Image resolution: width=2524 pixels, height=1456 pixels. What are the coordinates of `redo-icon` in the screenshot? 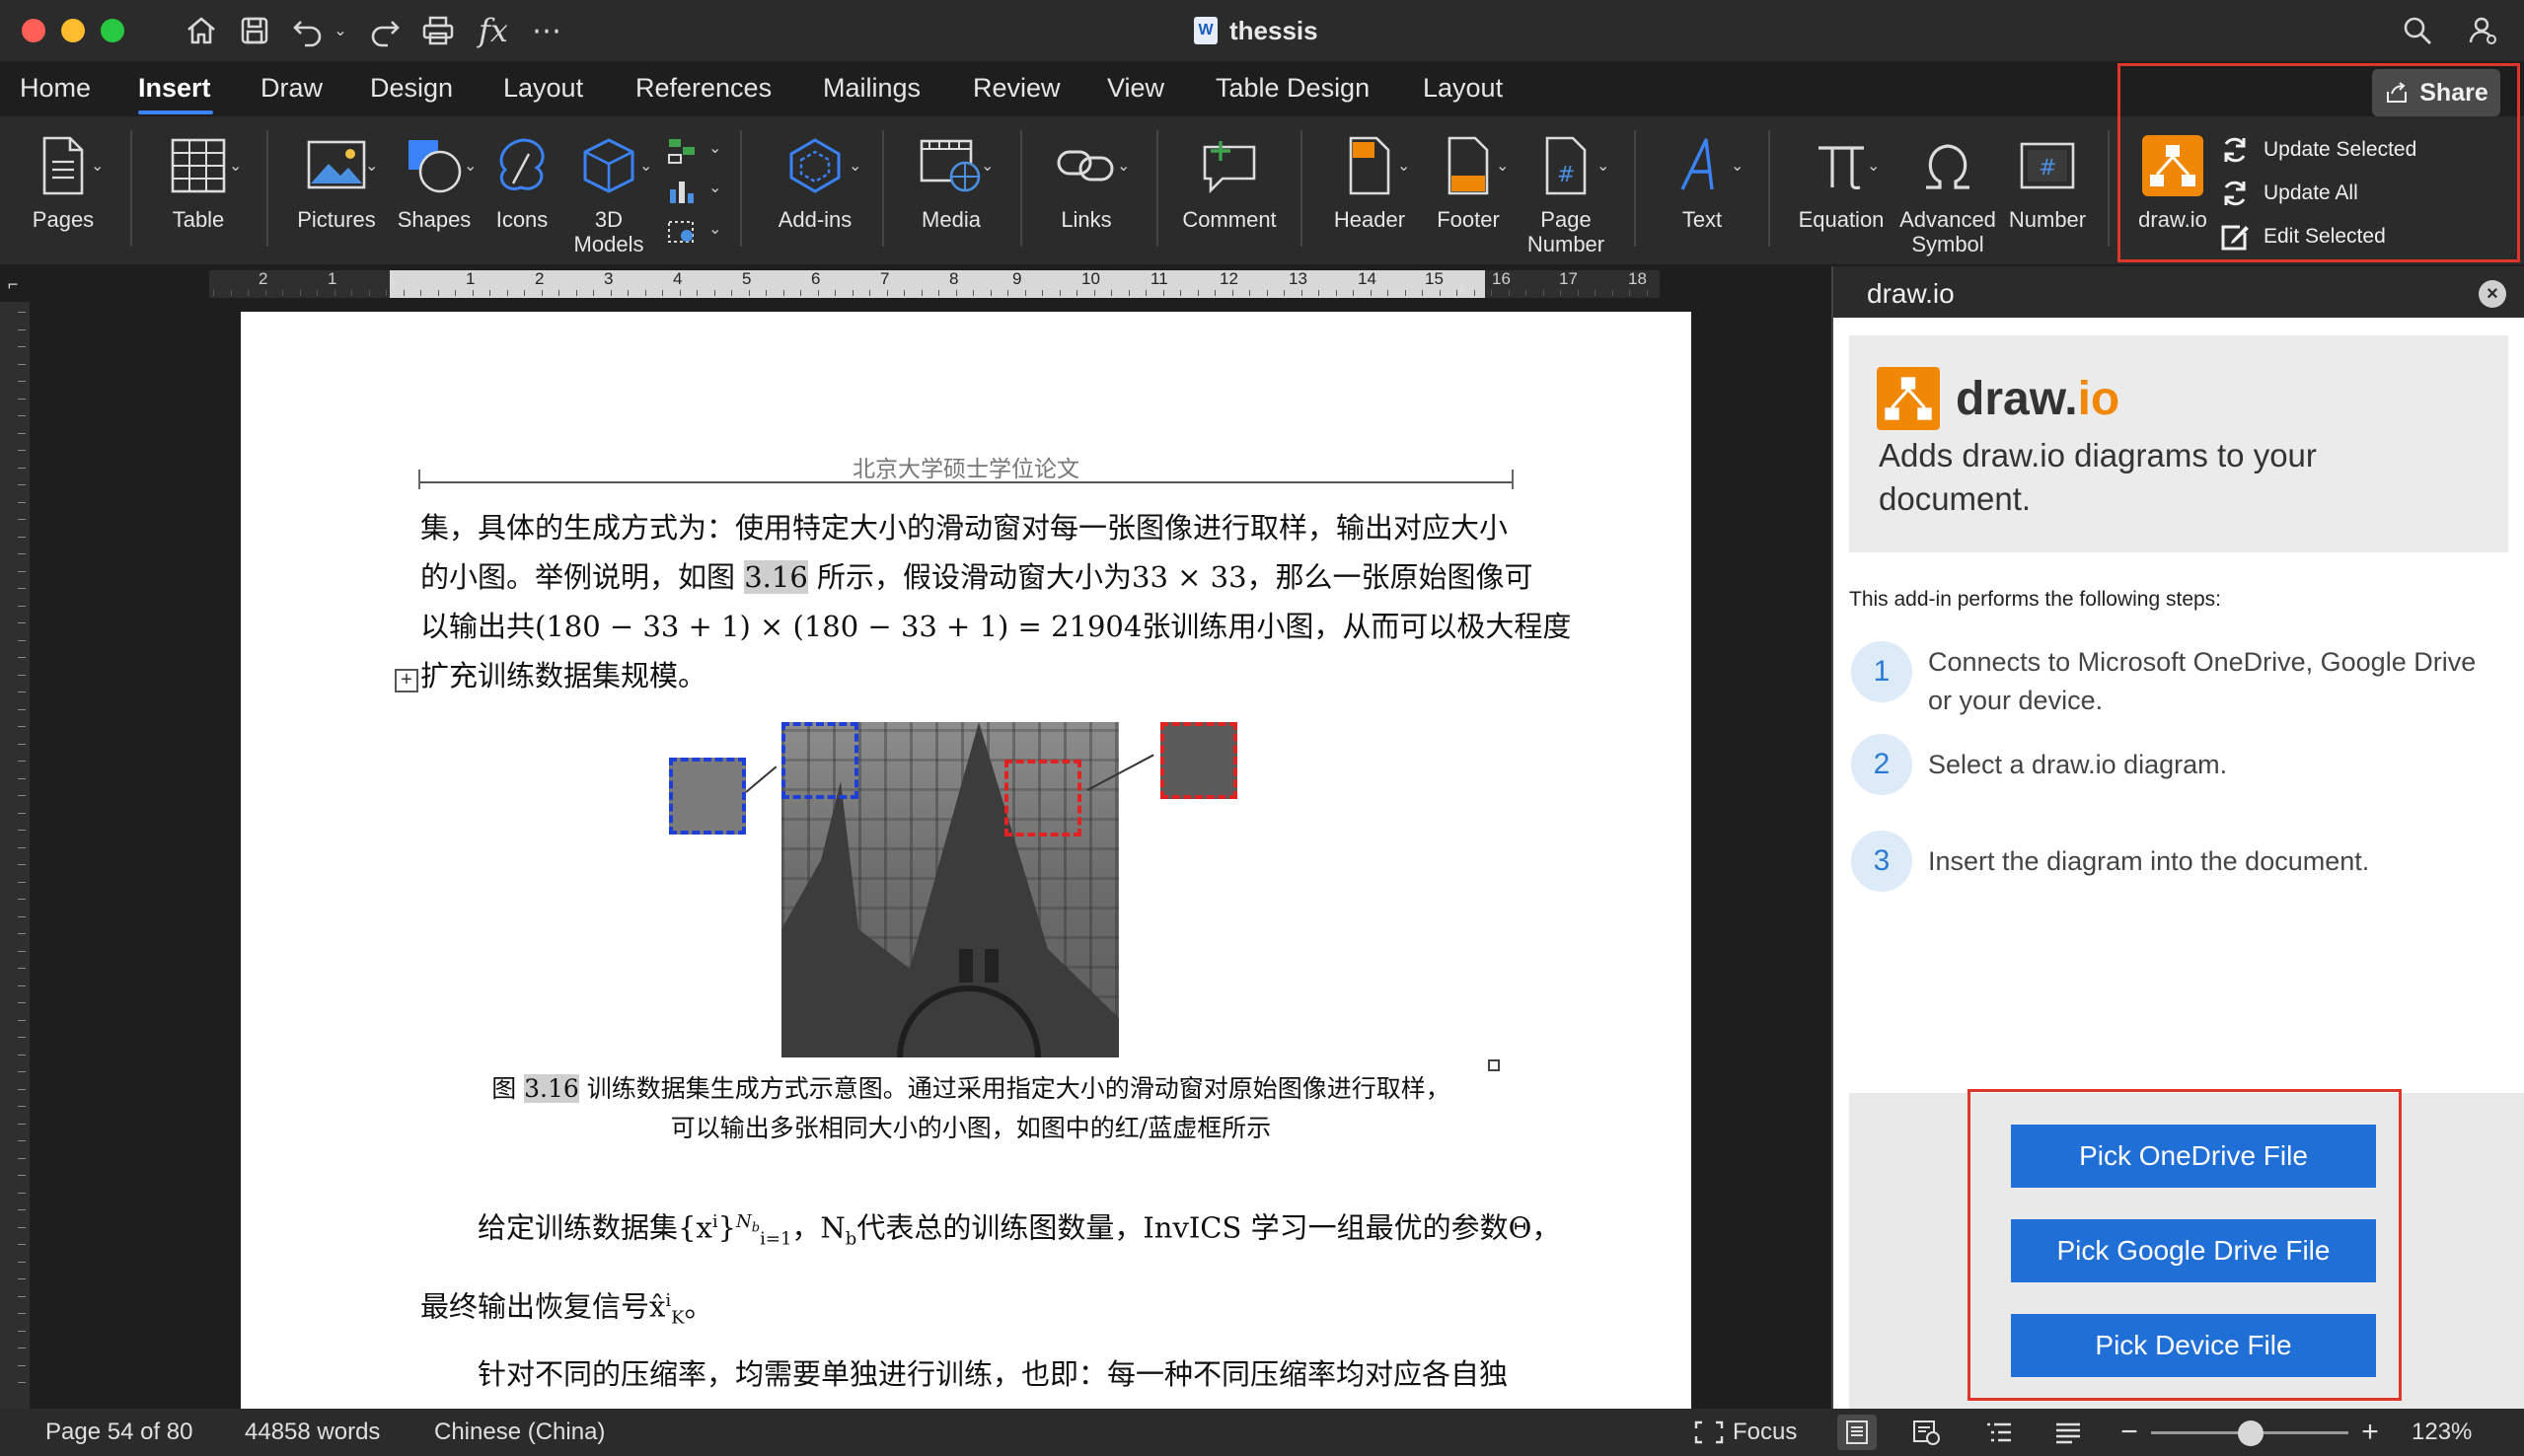 It's located at (385, 30).